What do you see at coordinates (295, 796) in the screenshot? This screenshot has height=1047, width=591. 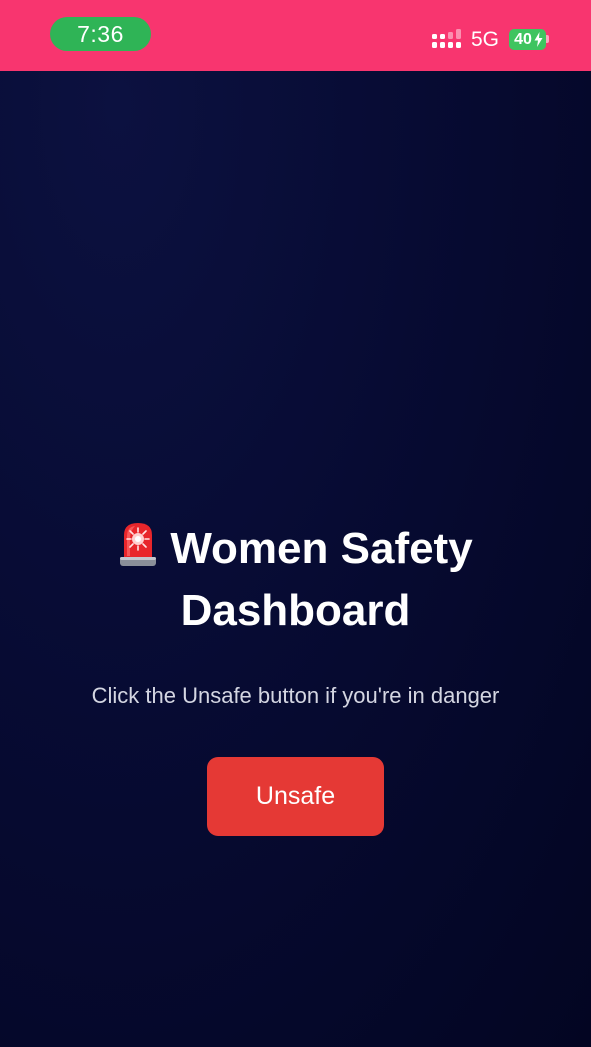 I see `unsafe-button: Unsafe` at bounding box center [295, 796].